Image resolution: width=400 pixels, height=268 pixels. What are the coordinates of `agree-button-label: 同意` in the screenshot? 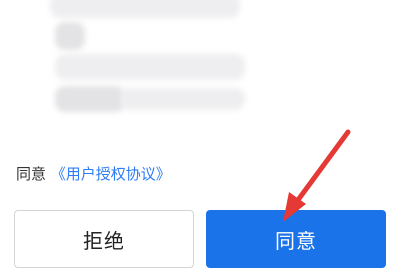 It's located at (296, 240).